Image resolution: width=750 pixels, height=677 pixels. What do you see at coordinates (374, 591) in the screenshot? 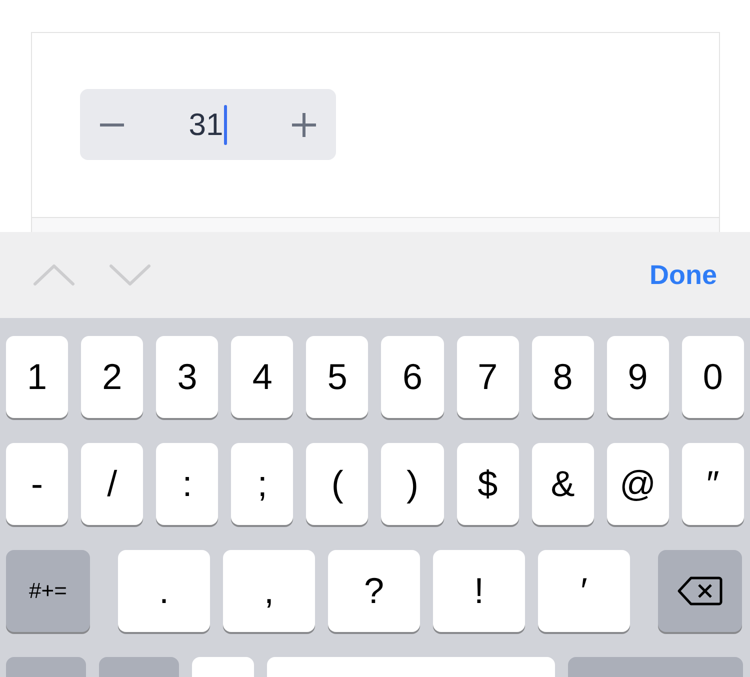
I see `key: ?` at bounding box center [374, 591].